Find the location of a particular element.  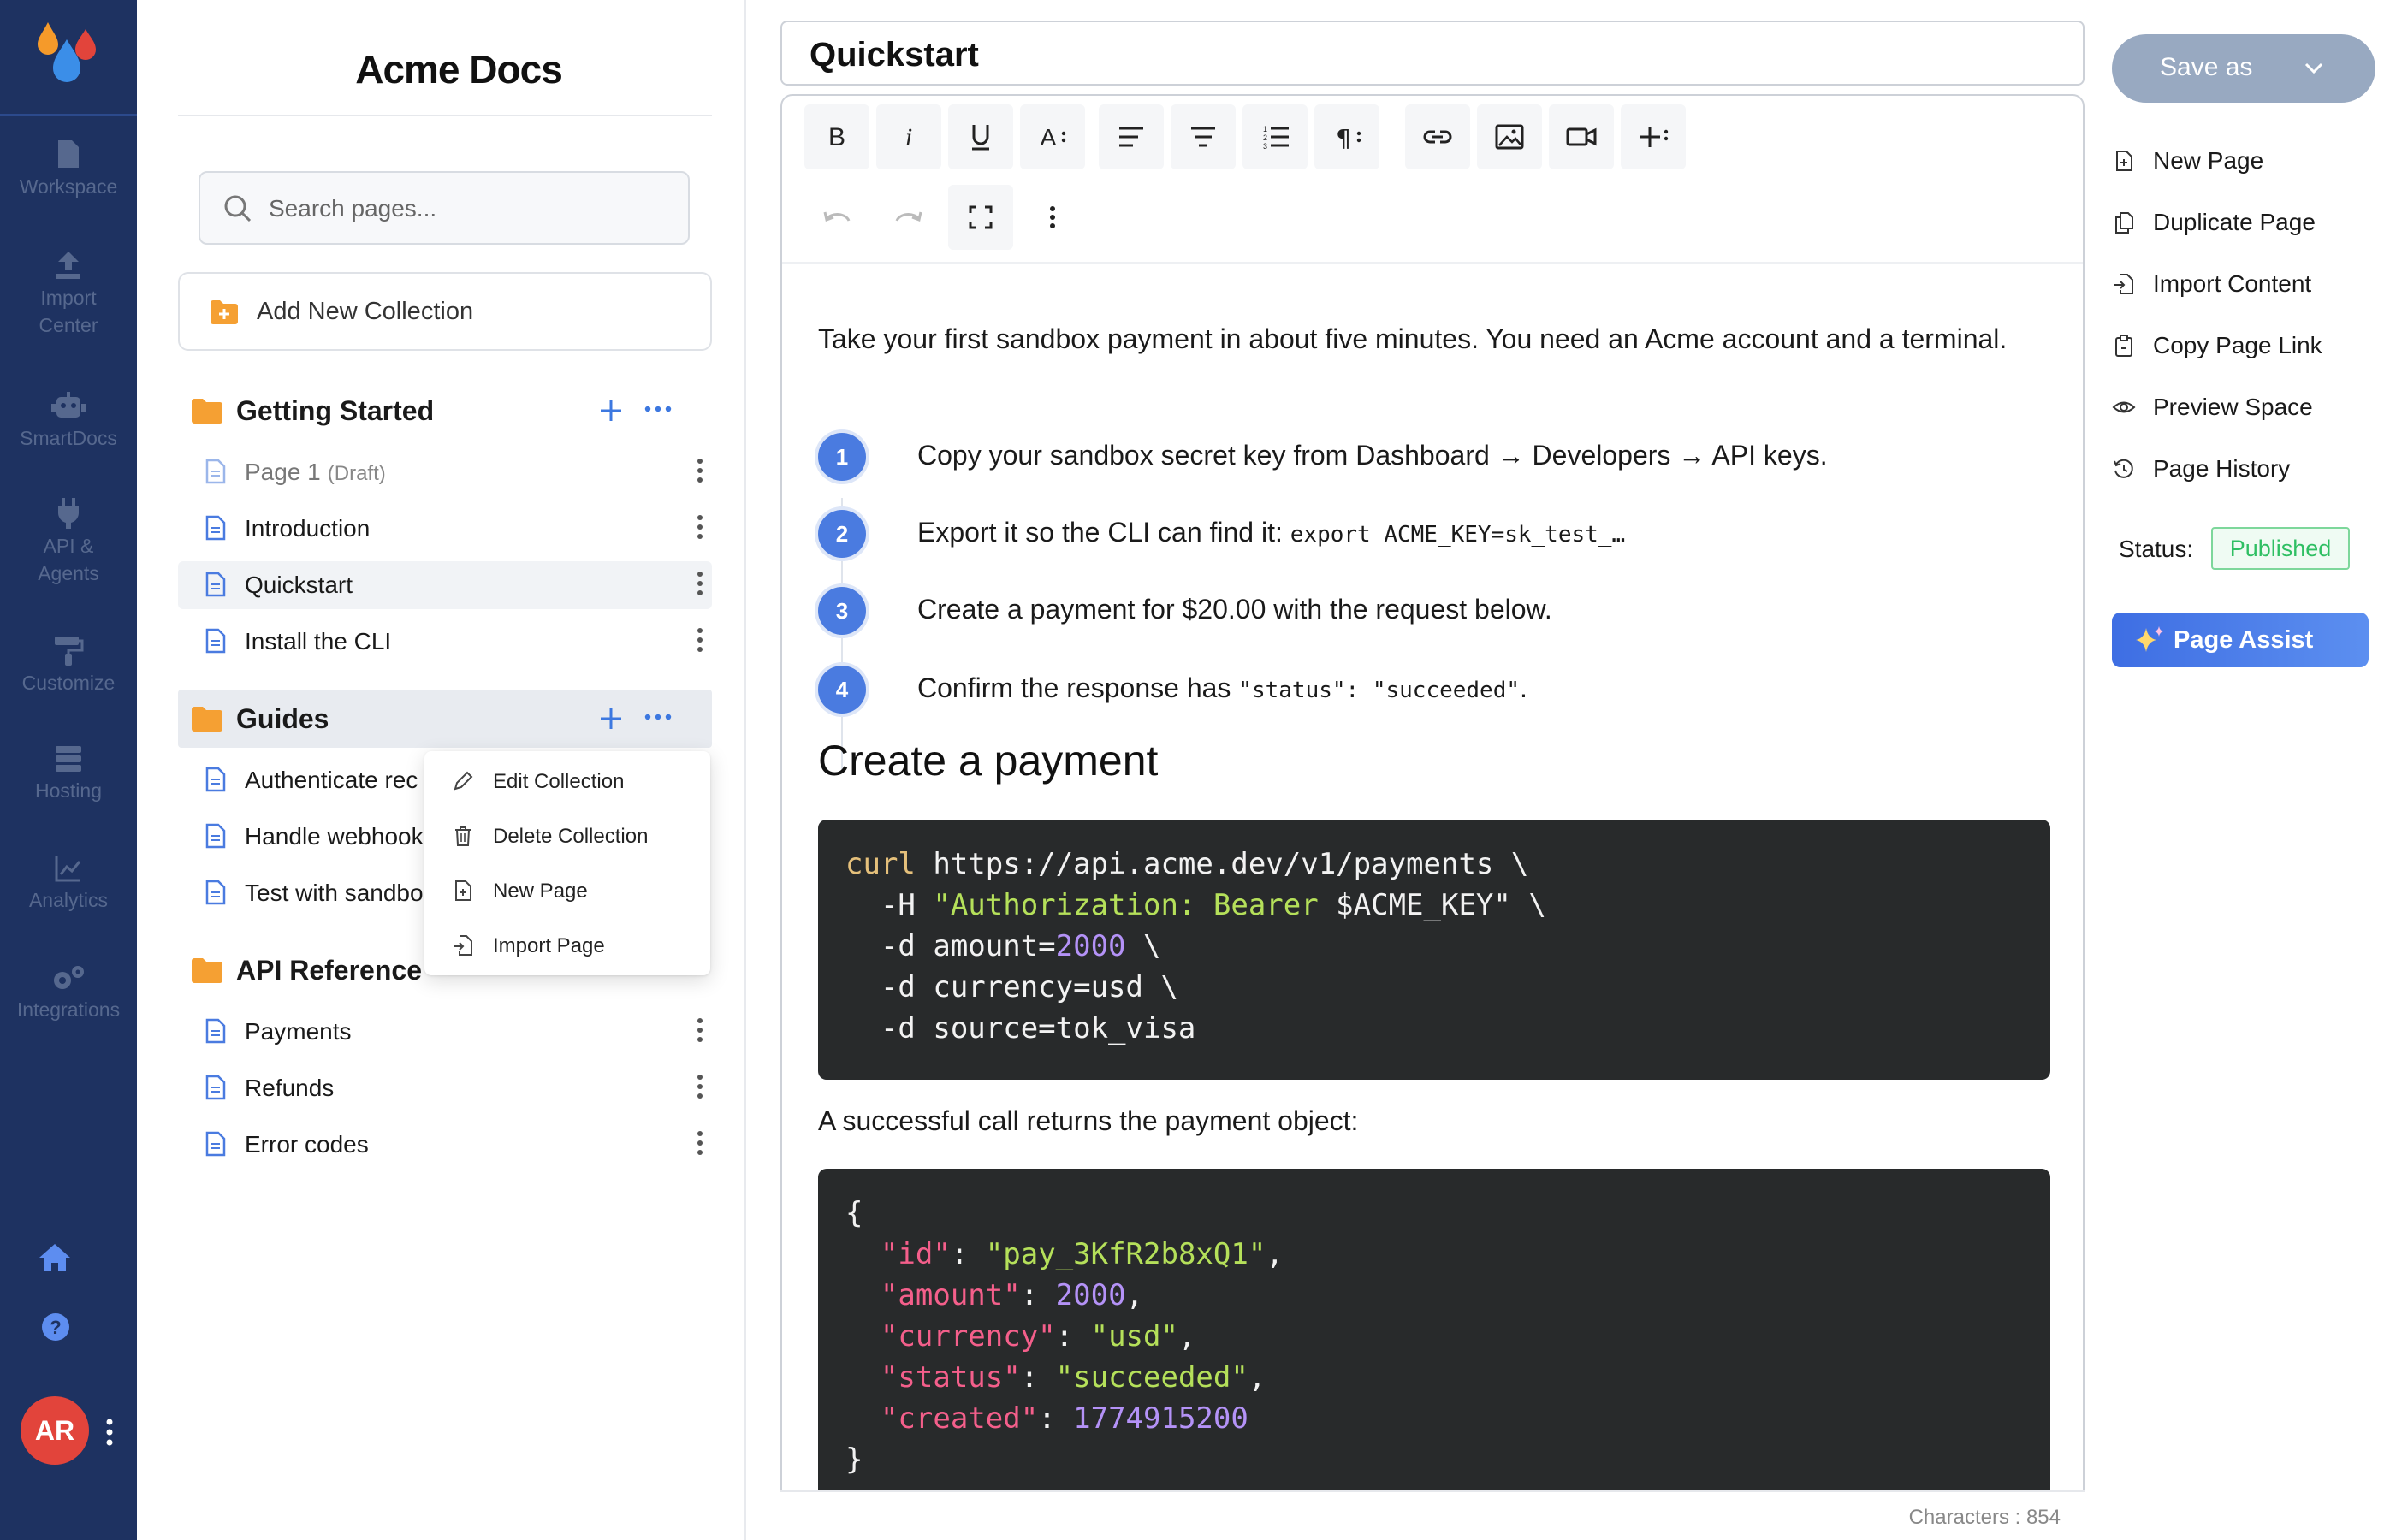

svg-text: B is located at coordinates (836, 137).